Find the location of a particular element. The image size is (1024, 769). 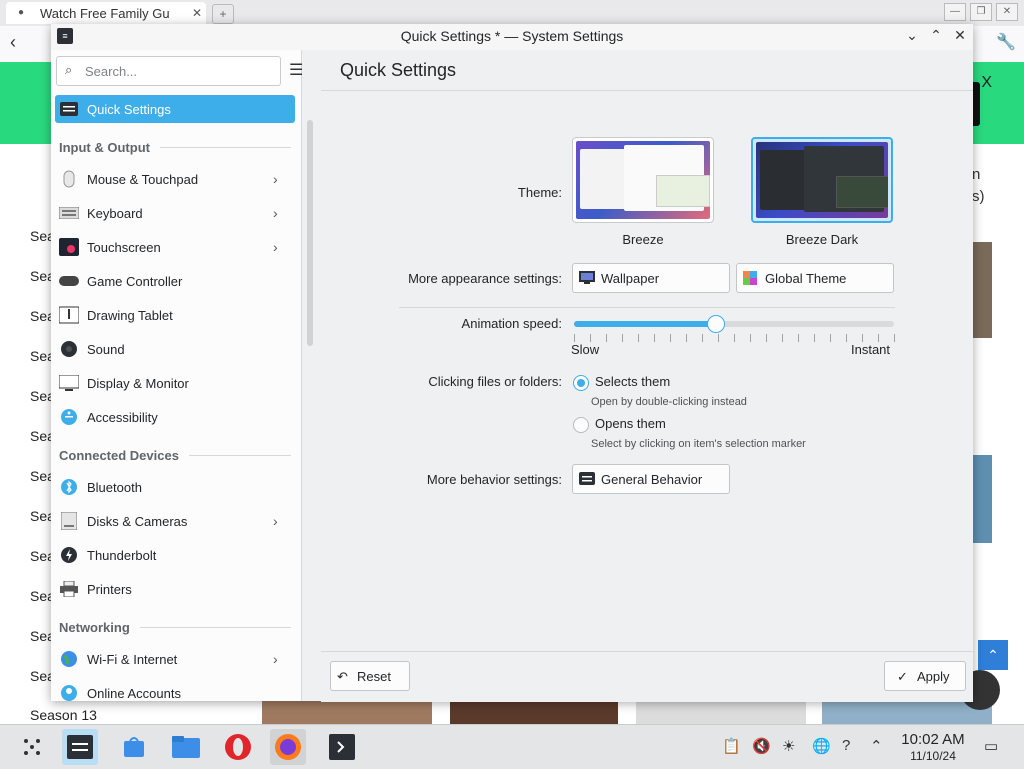

clock-time: 10:02 AM is located at coordinates (933, 739).